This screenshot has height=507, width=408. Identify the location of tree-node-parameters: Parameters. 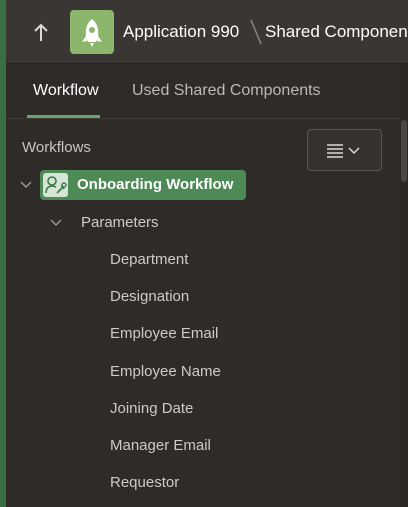
(120, 222).